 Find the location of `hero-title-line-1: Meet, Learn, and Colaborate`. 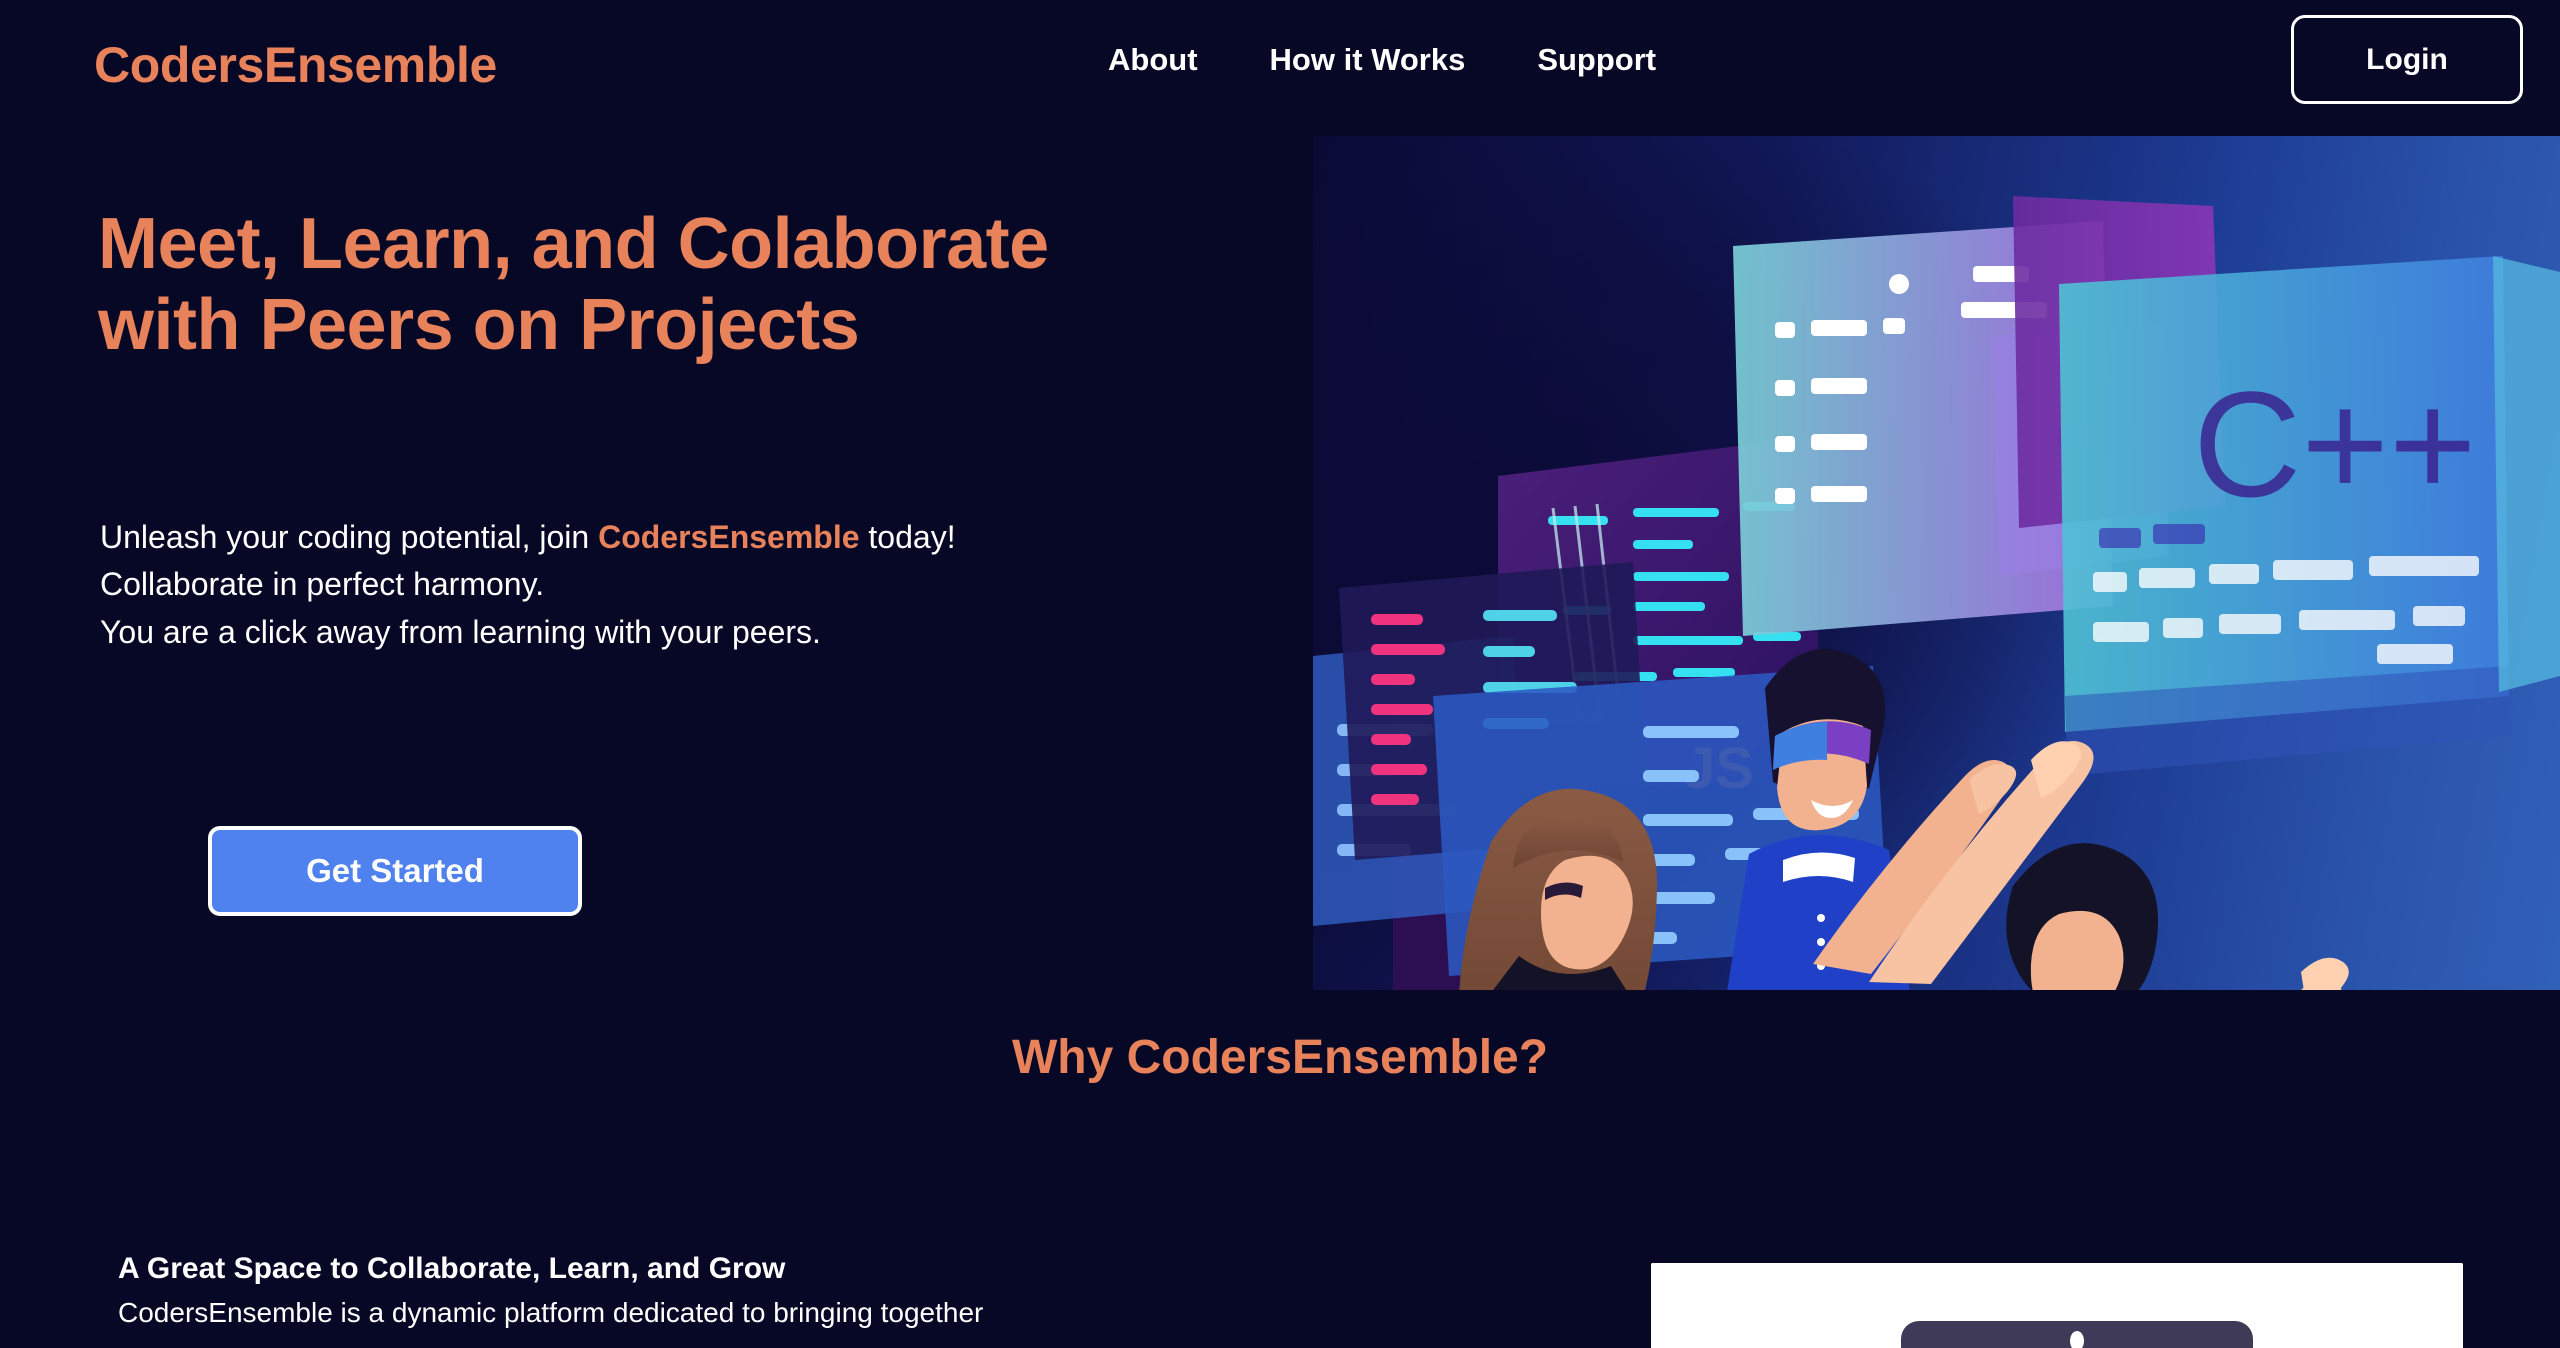

hero-title-line-1: Meet, Learn, and Colaborate is located at coordinates (573, 244).